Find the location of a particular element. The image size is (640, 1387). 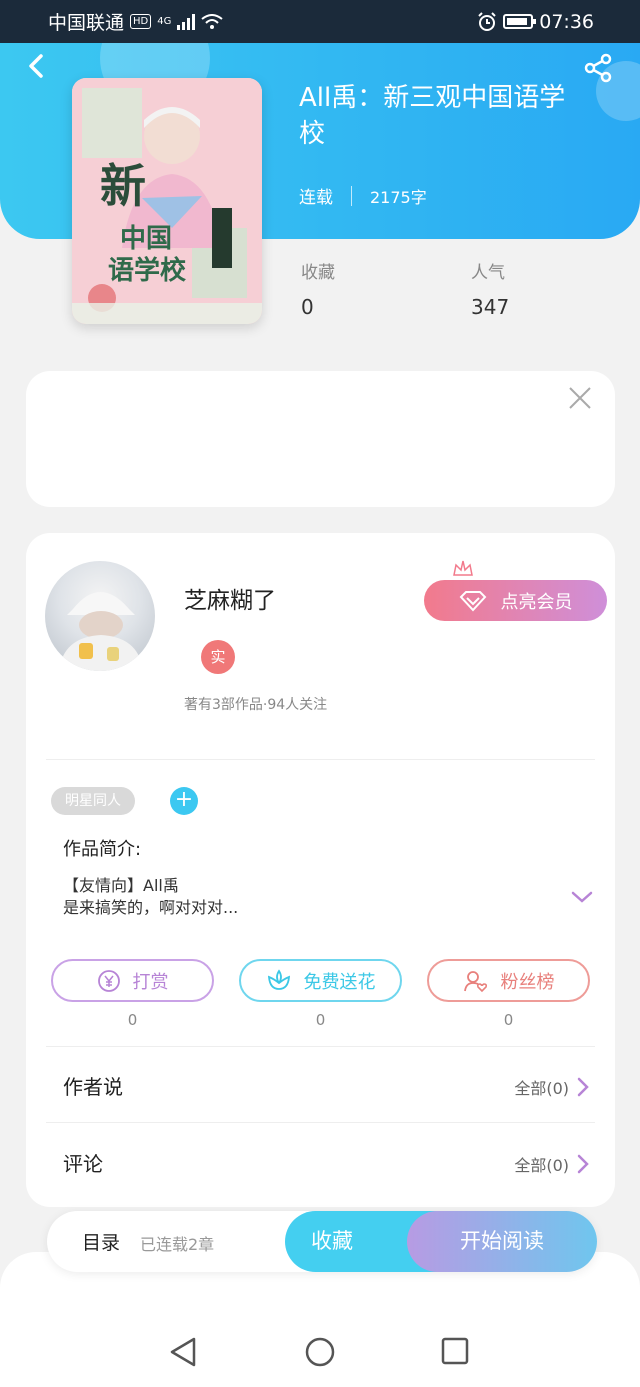

comments-count: 全部(0) is located at coordinates (541, 1165).